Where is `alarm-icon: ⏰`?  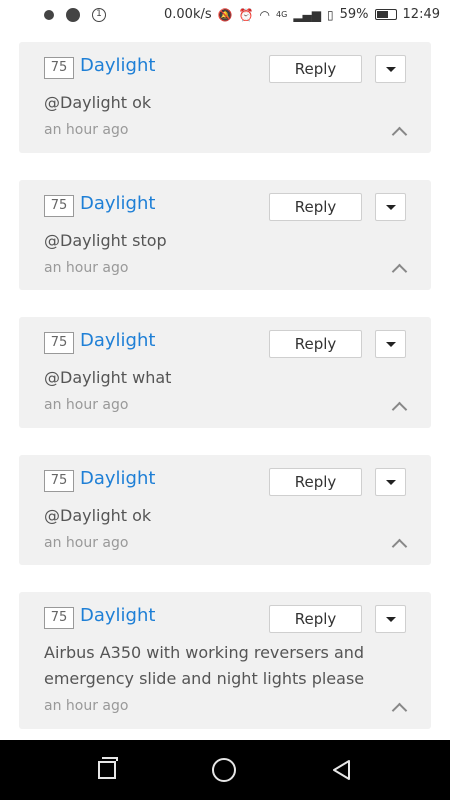
alarm-icon: ⏰ is located at coordinates (246, 14).